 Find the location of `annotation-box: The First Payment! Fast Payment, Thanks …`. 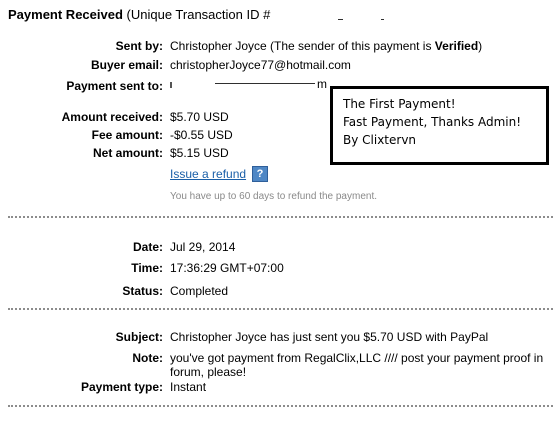

annotation-box: The First Payment! Fast Payment, Thanks … is located at coordinates (439, 125).